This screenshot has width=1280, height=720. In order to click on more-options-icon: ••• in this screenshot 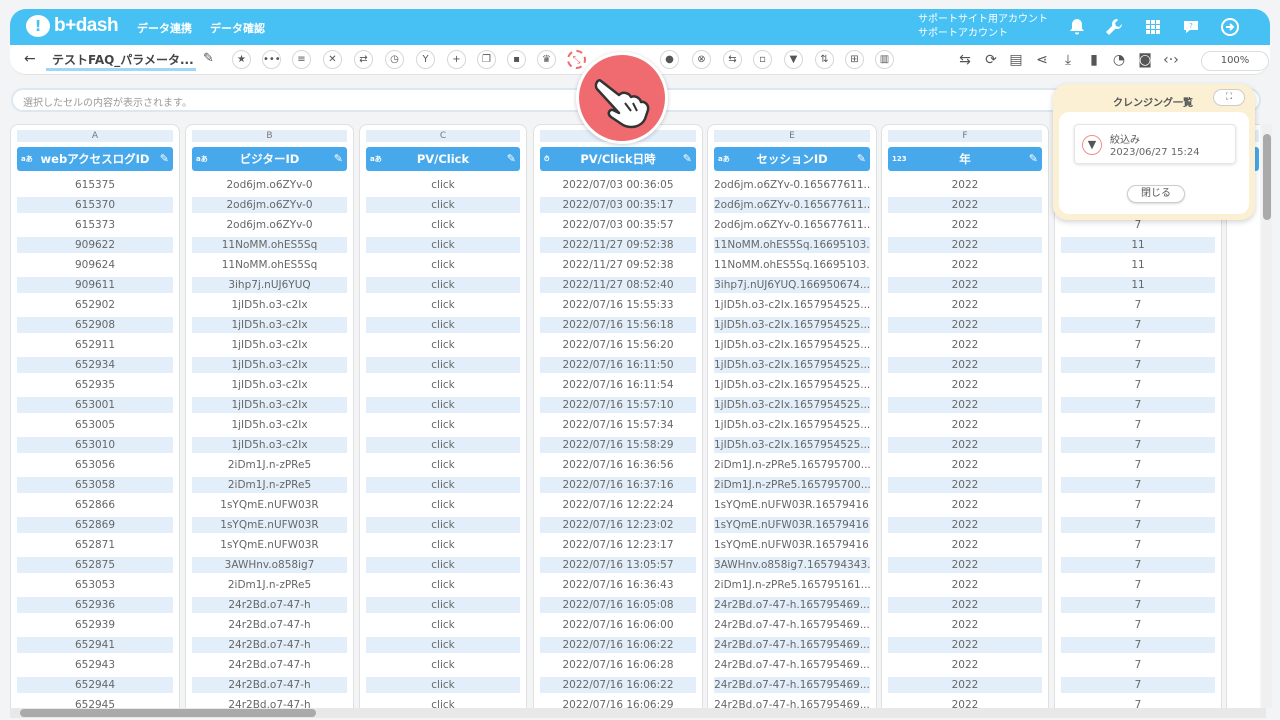, I will do `click(271, 59)`.